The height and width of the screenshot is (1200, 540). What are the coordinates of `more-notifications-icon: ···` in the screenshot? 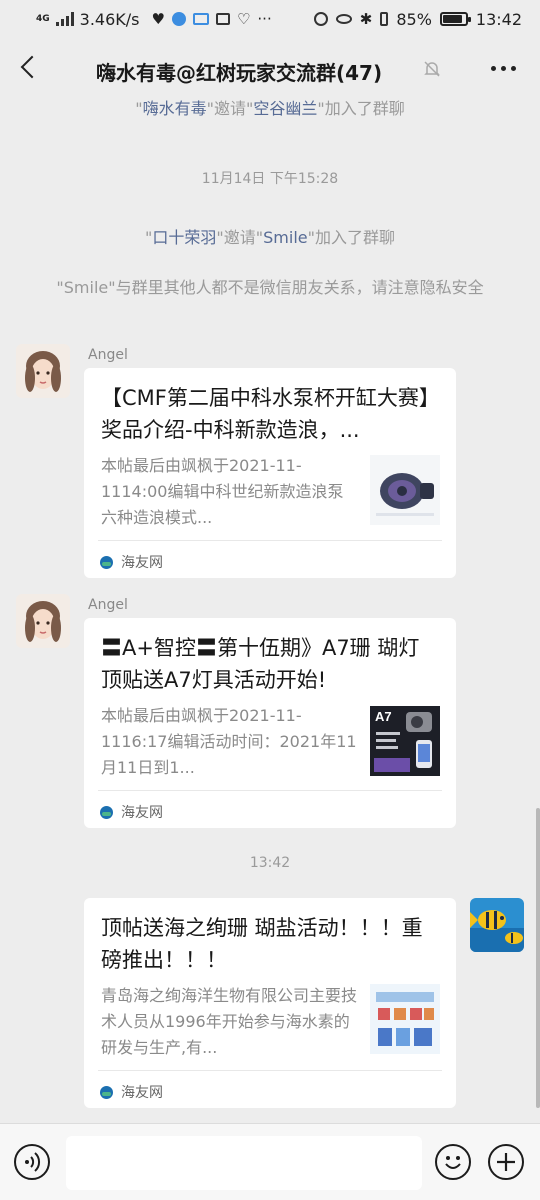 It's located at (264, 19).